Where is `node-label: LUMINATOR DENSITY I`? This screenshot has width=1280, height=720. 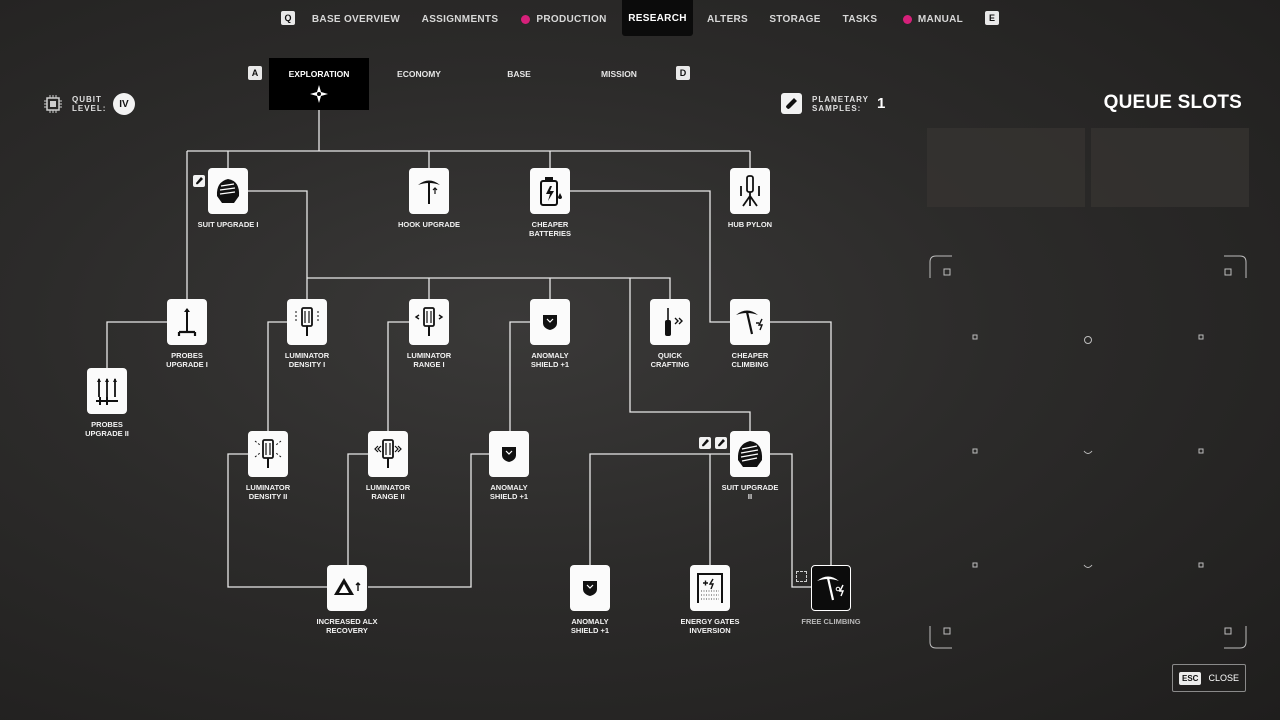
node-label: LUMINATOR DENSITY I is located at coordinates (307, 360).